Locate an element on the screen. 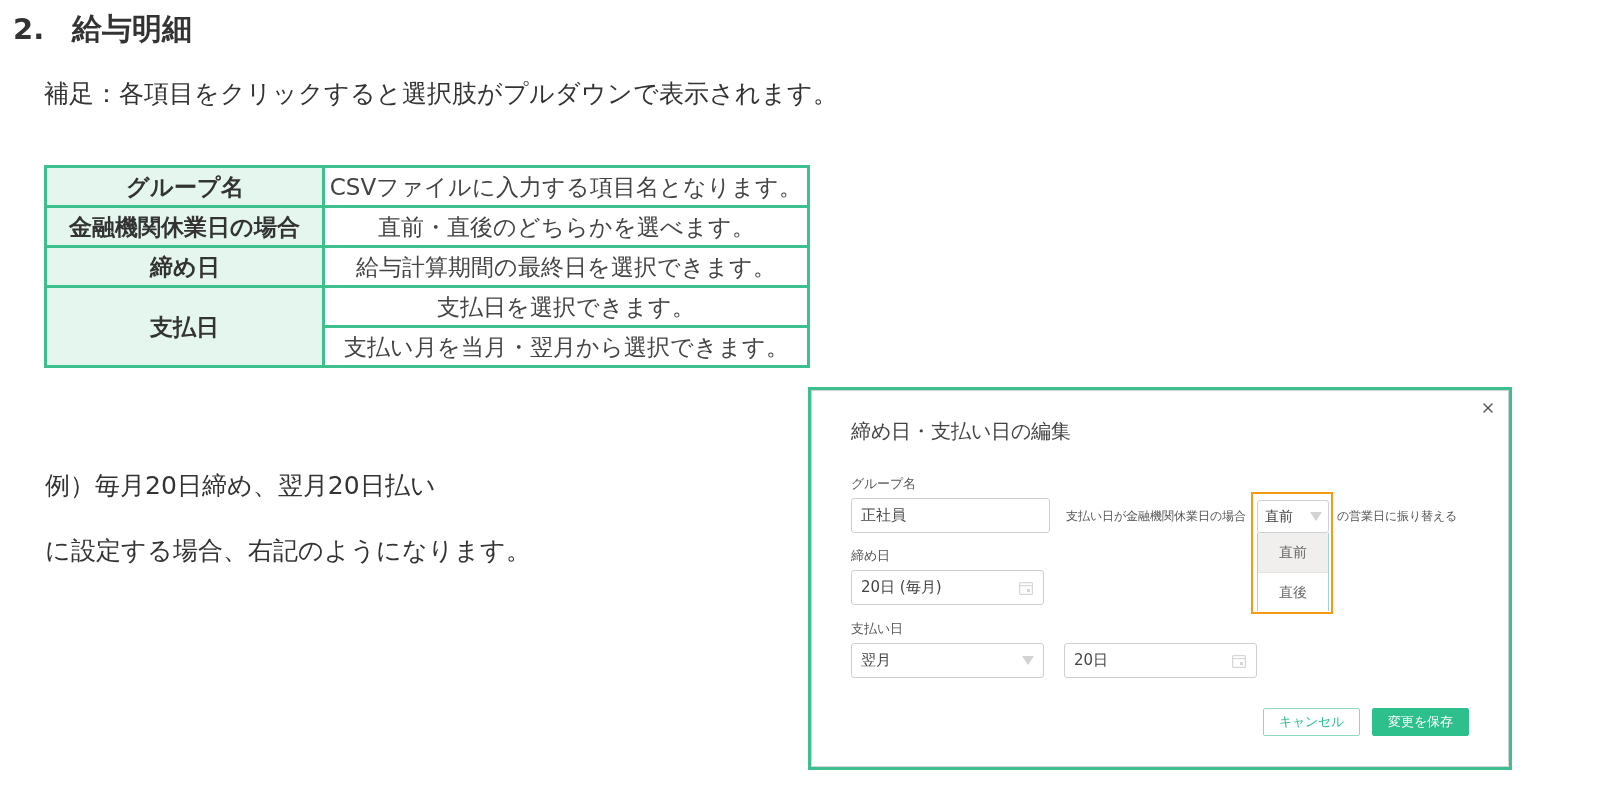  table-cell: CSVファイルに入力する項目名となります。 is located at coordinates (566, 186).